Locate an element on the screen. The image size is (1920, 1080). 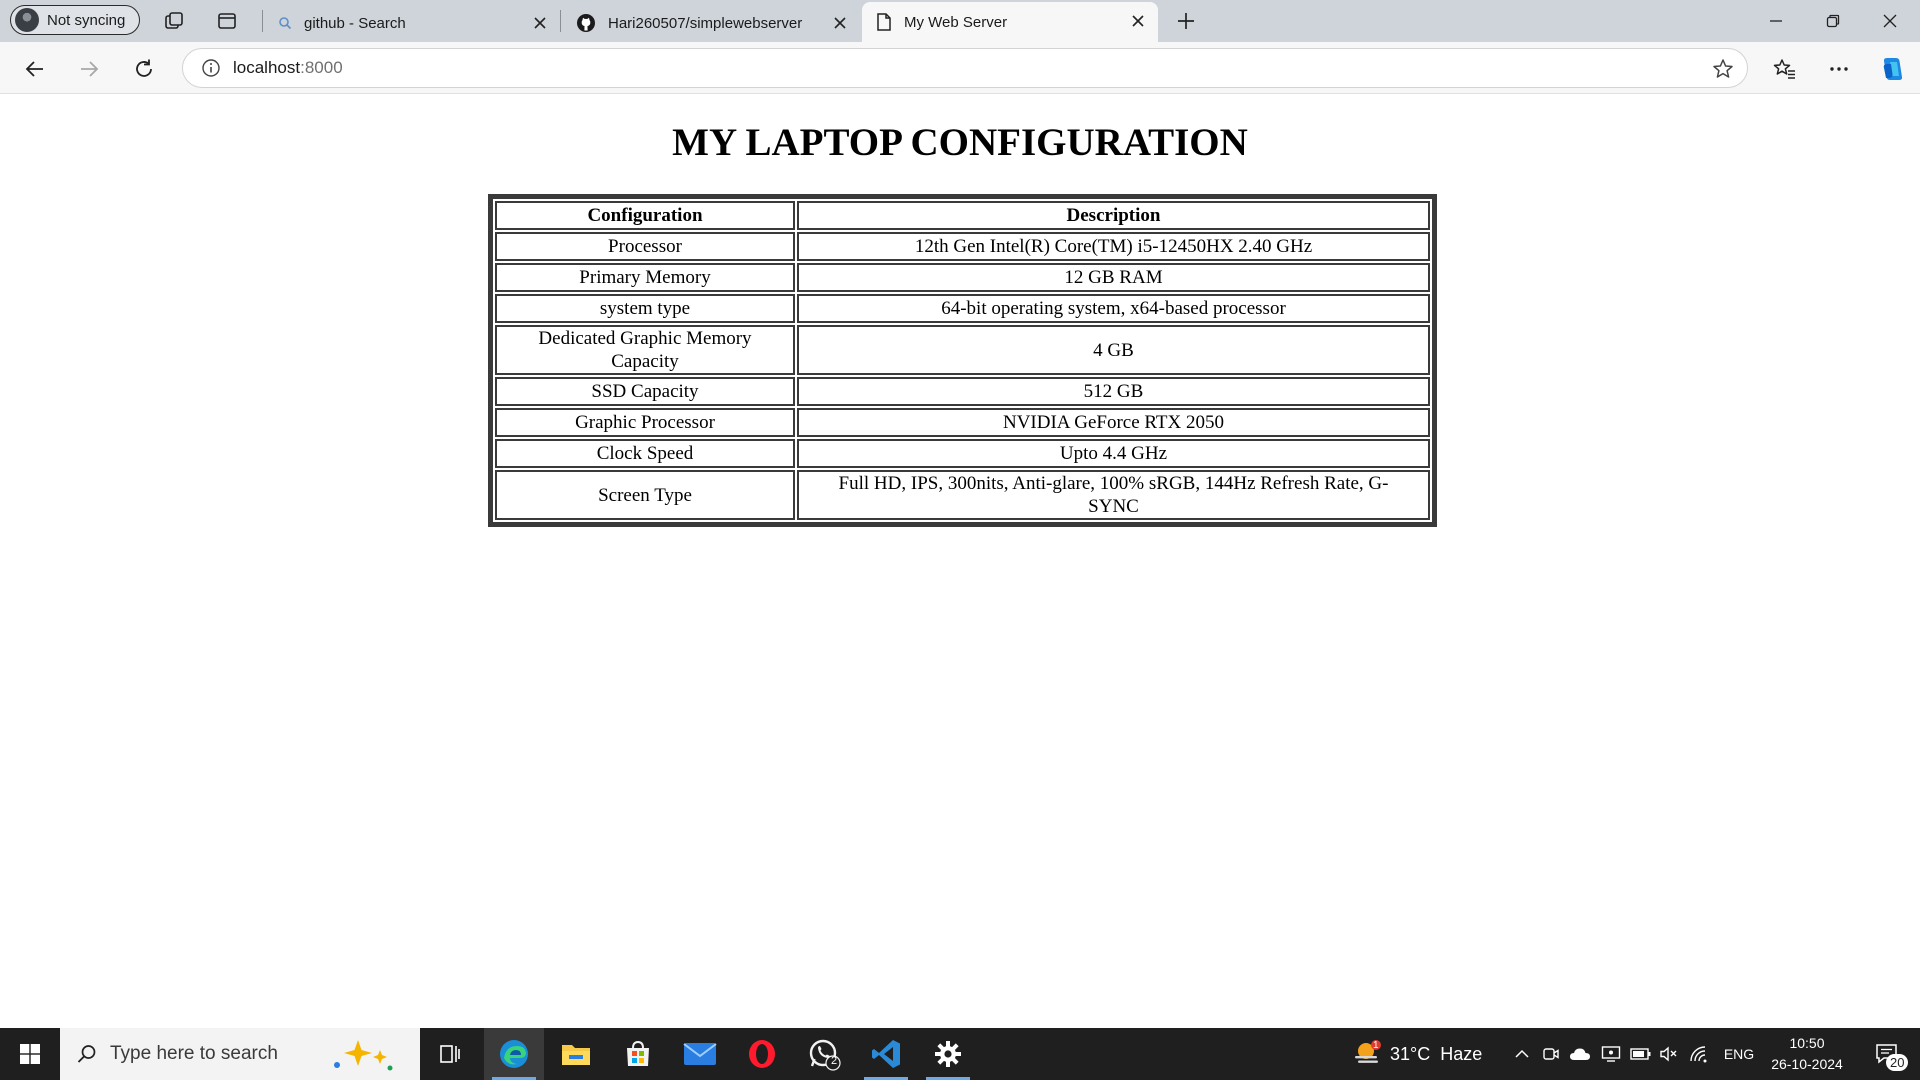
taskbar-whatsapp: 2 is located at coordinates (824, 1054).